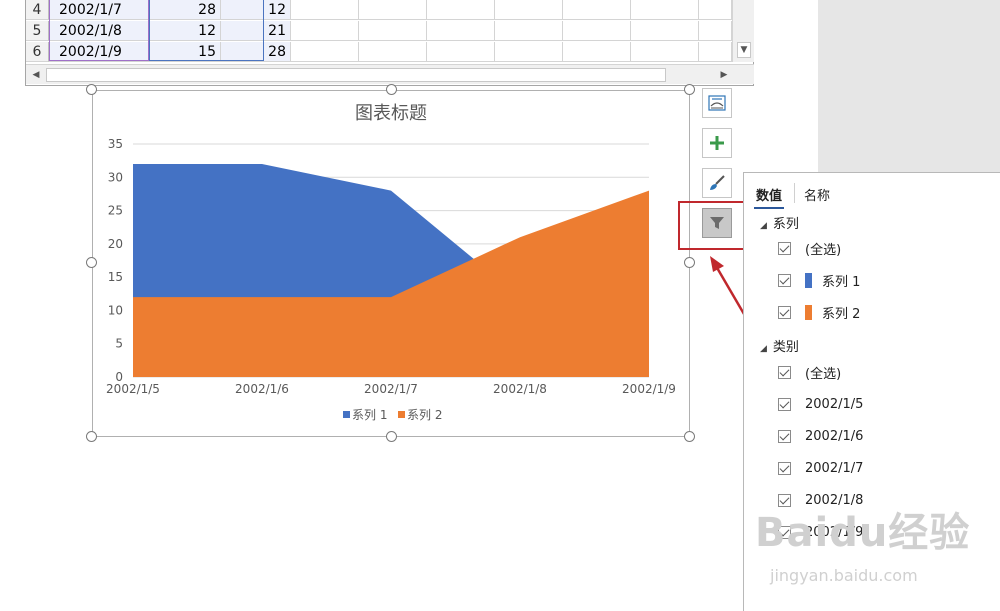 The height and width of the screenshot is (611, 1000). What do you see at coordinates (391, 113) in the screenshot?
I see `chart-title: 图表标题` at bounding box center [391, 113].